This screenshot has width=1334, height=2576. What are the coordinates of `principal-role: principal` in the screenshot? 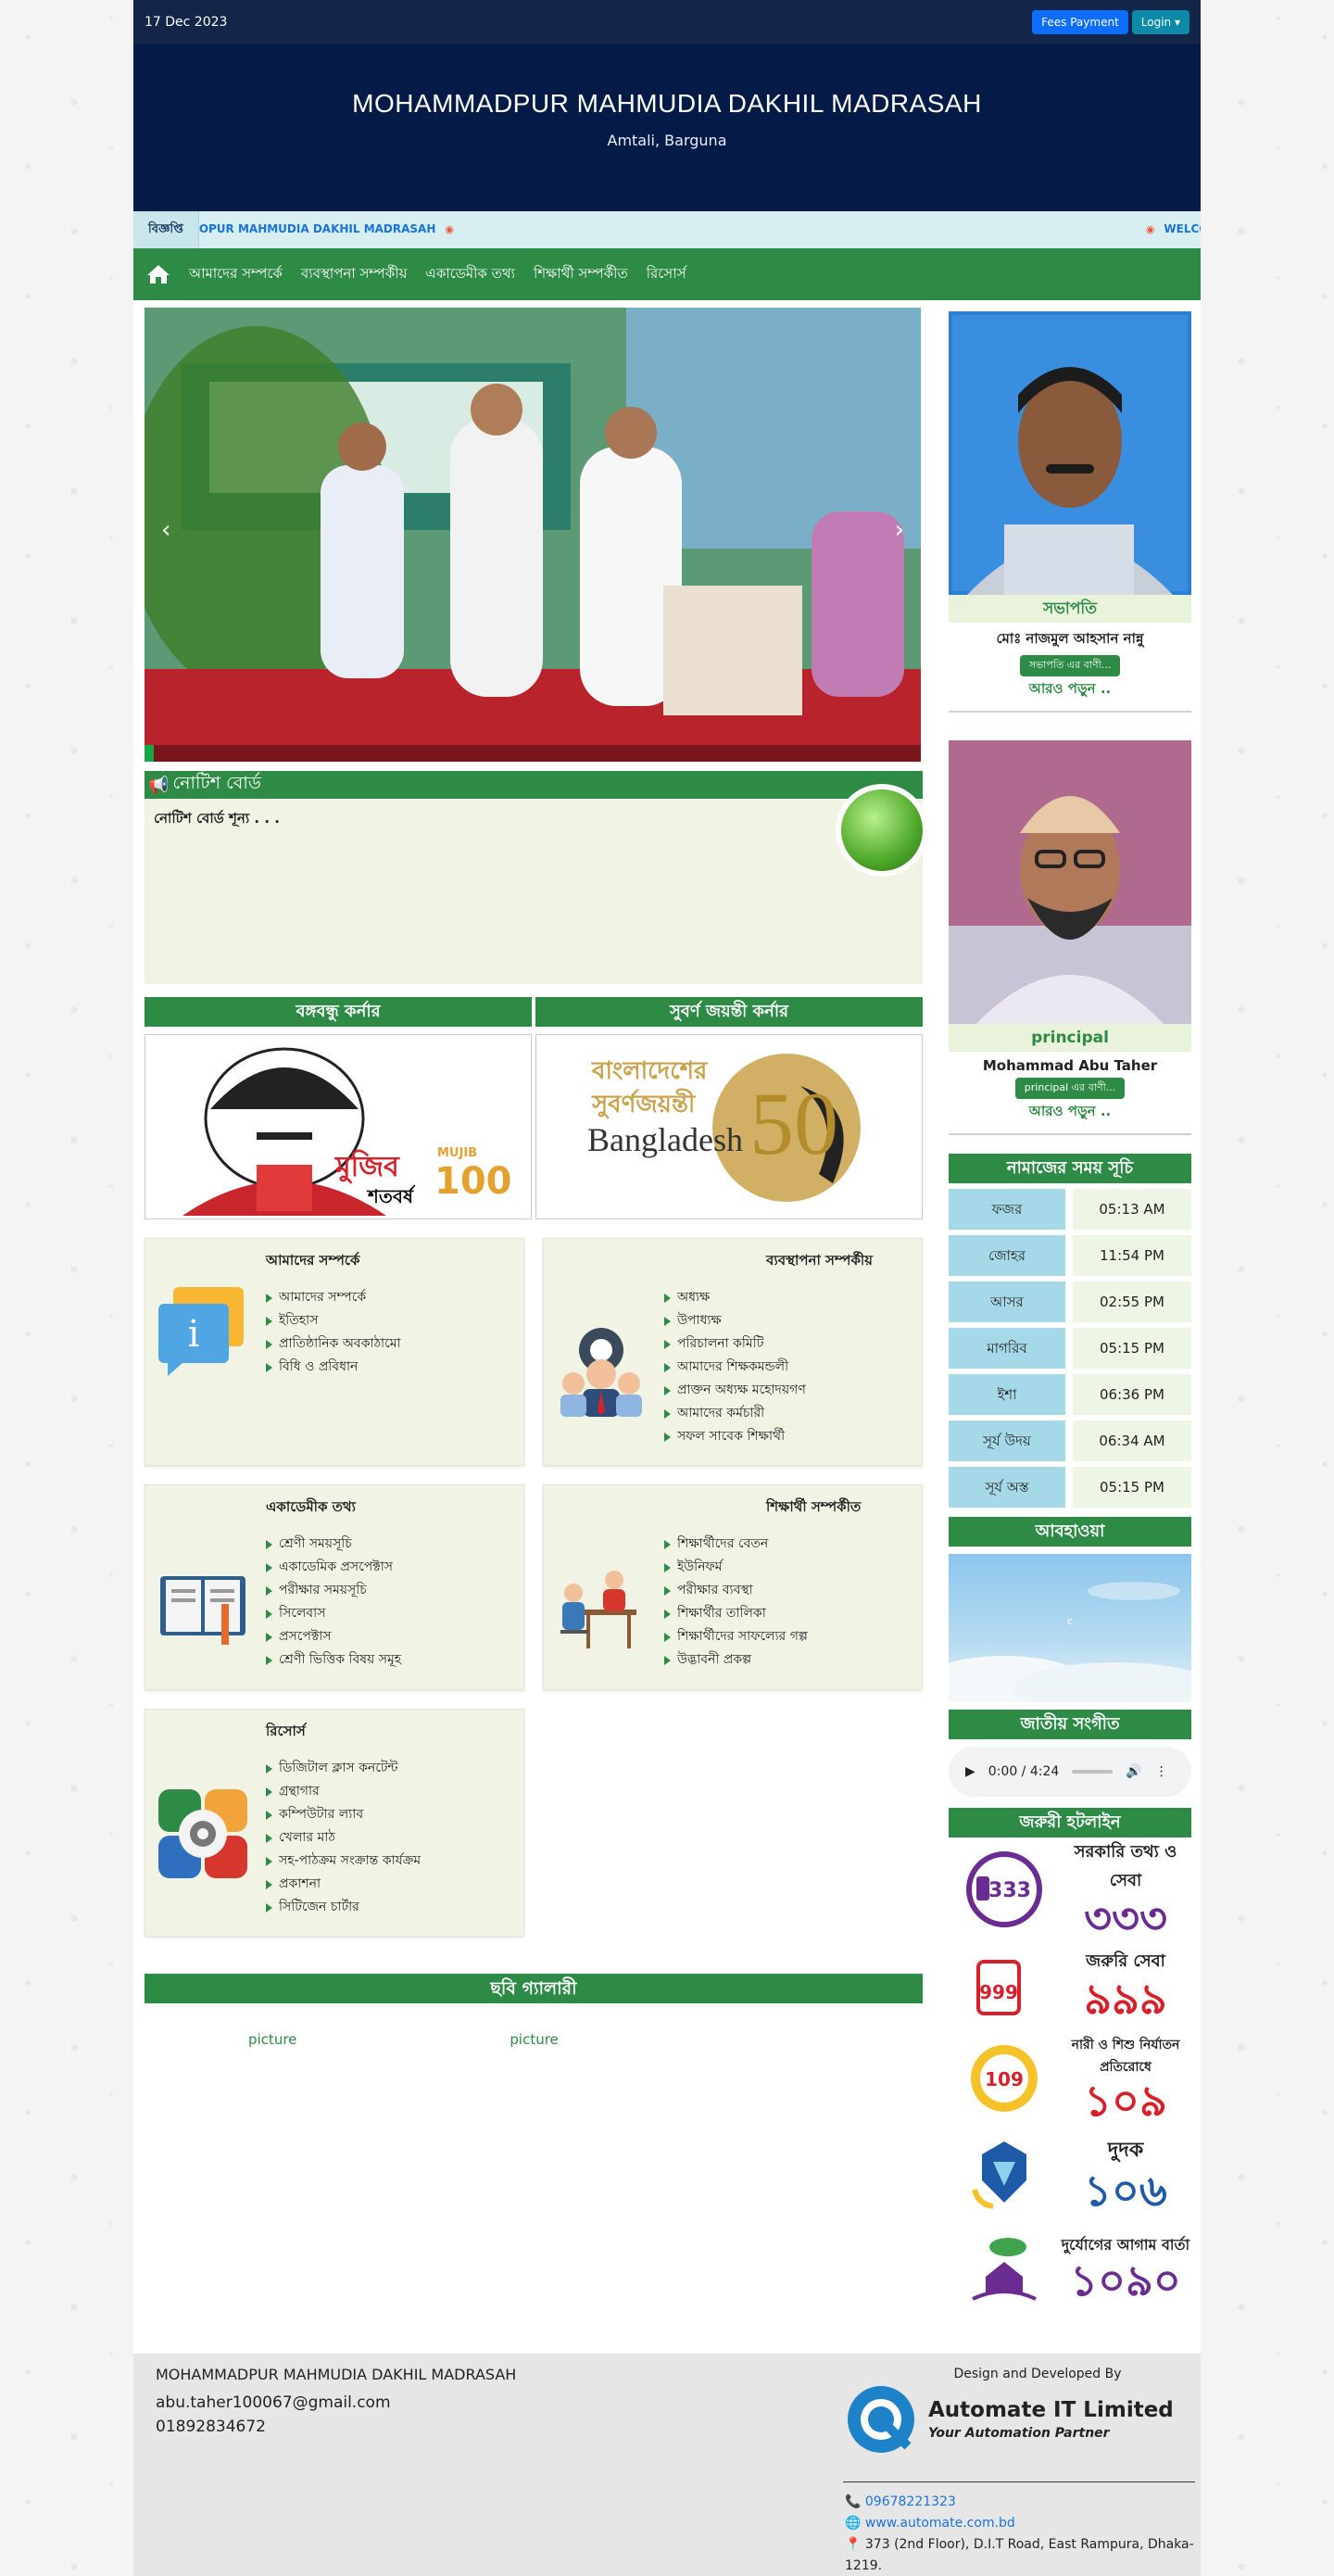 It's located at (1070, 1038).